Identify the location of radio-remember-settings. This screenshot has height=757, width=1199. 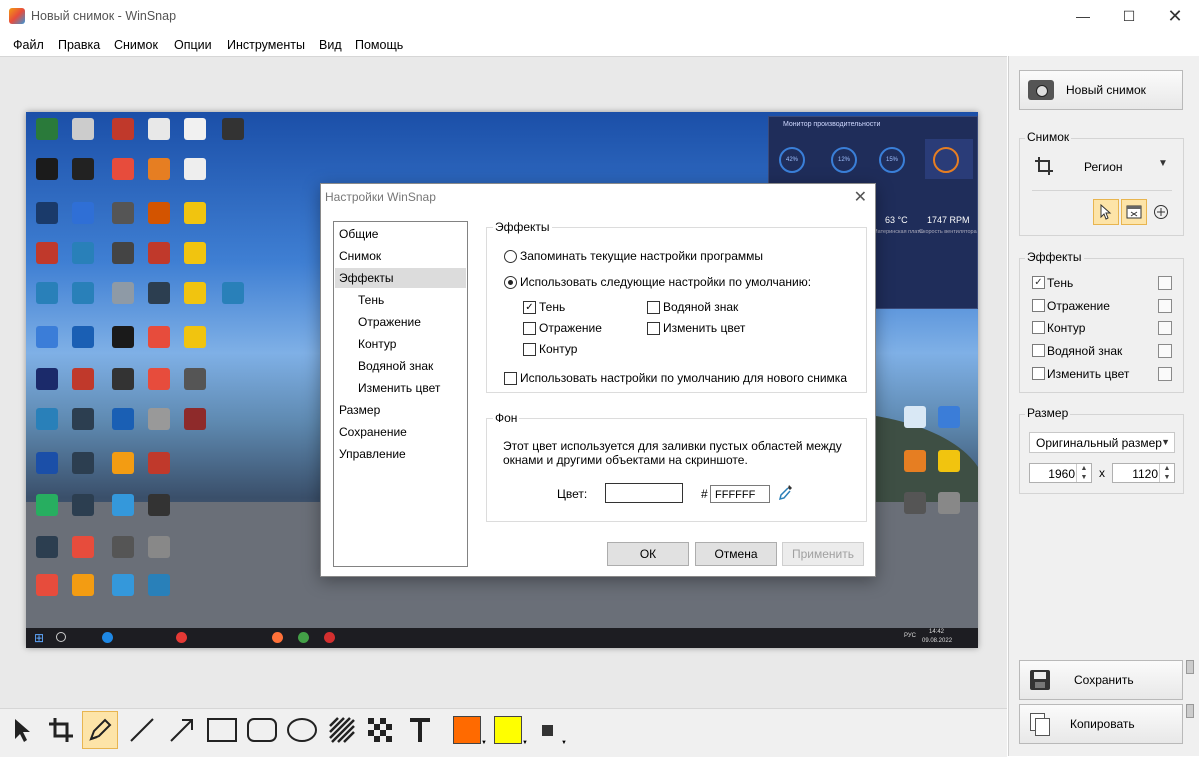
(510, 256).